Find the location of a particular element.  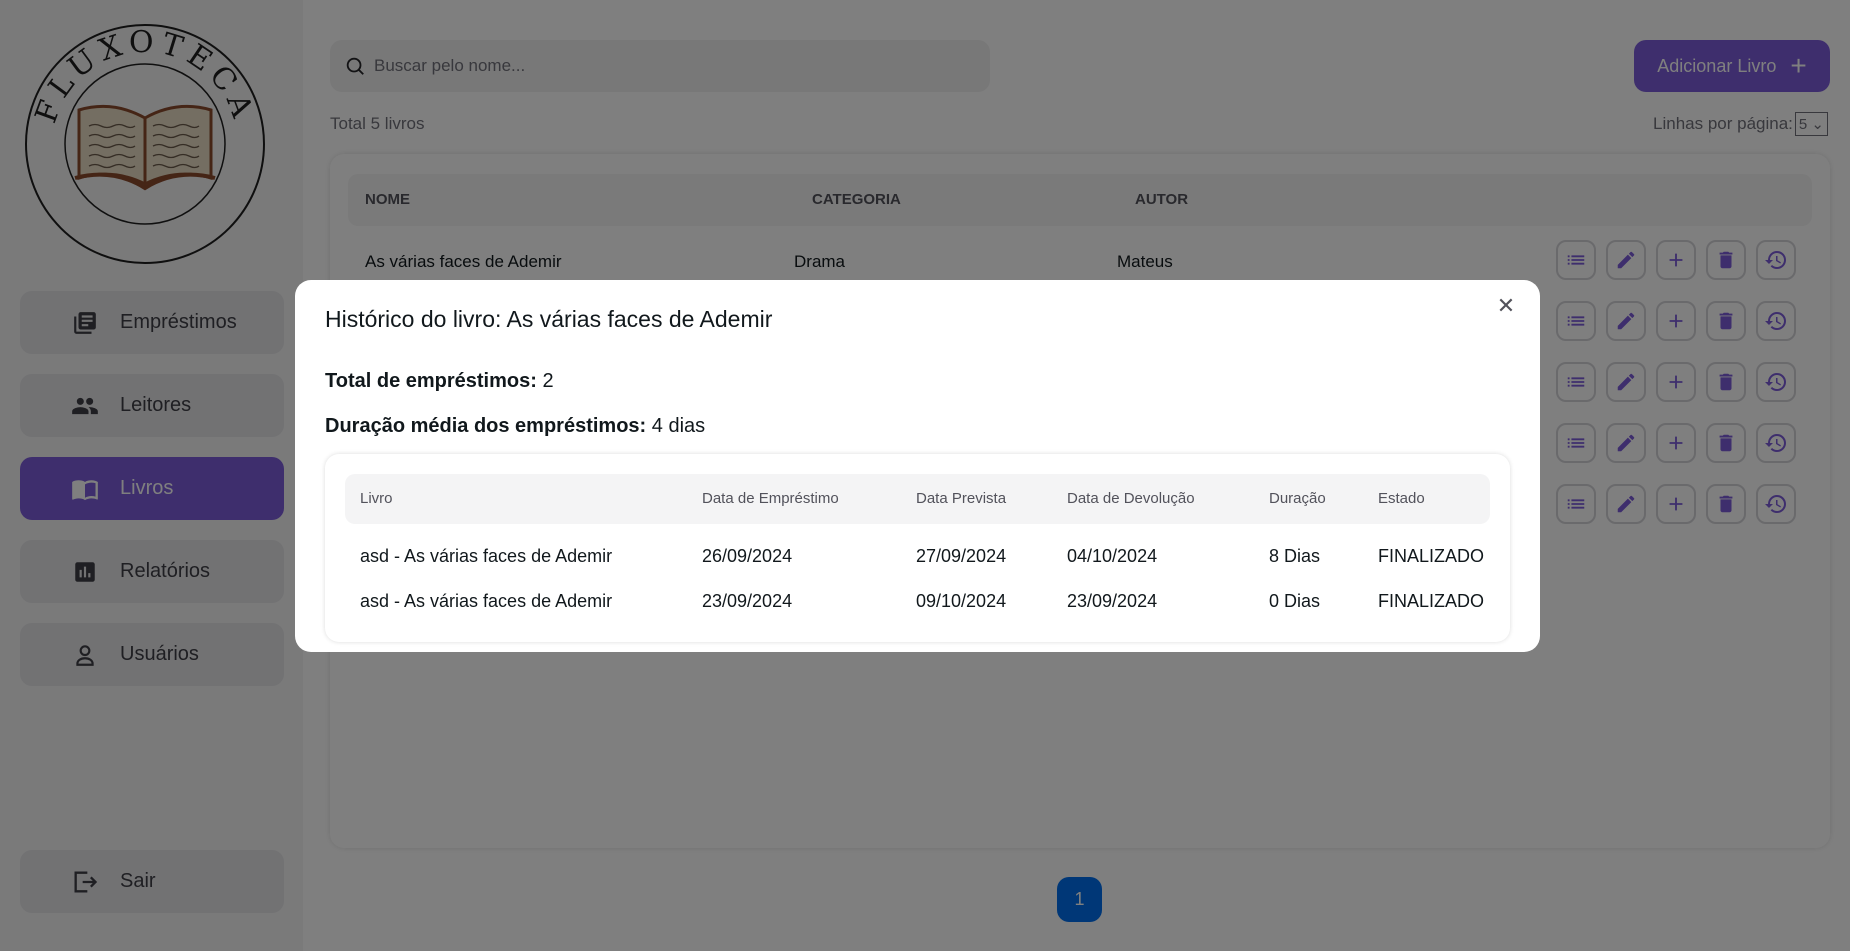

cell-data-emprestimo: 26/09/2024 is located at coordinates (747, 556).